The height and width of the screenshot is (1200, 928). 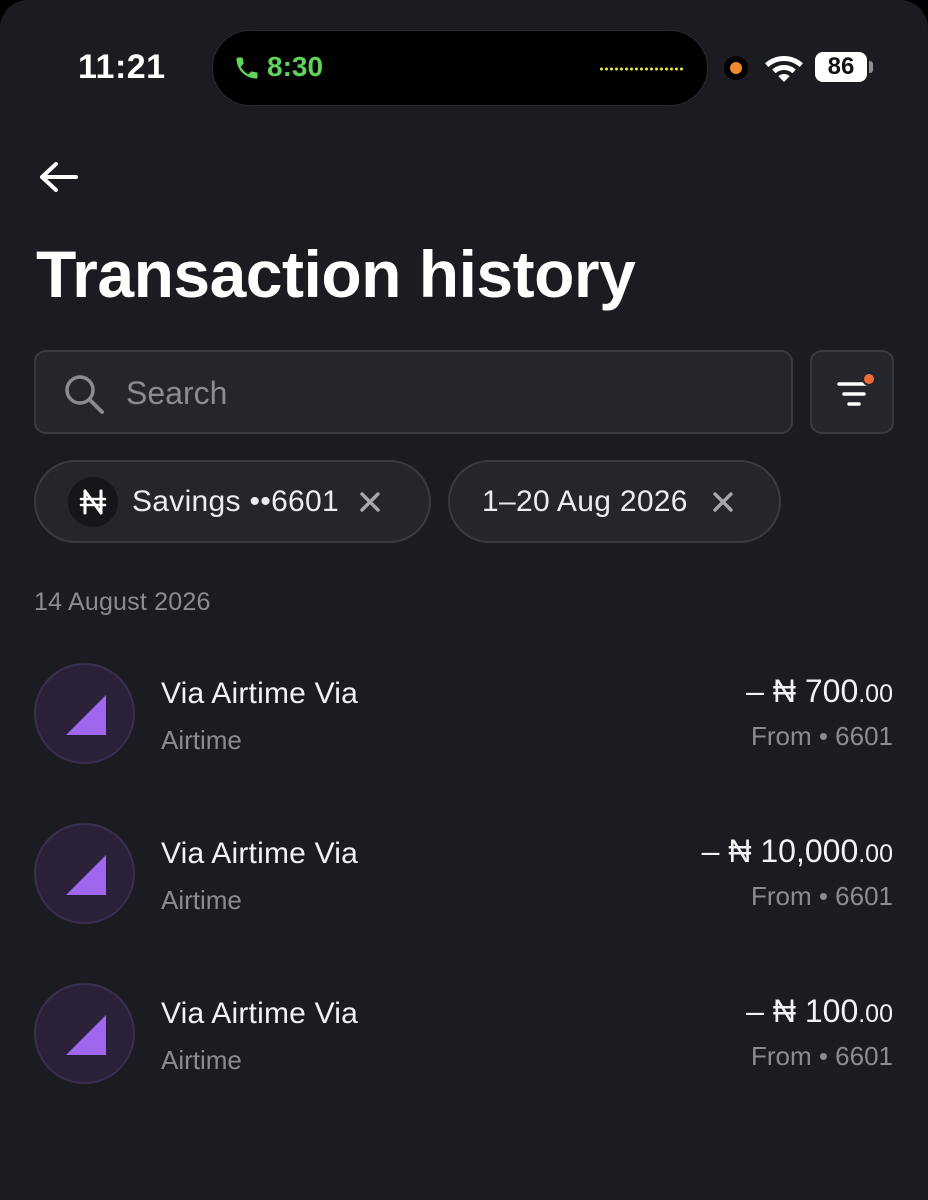 What do you see at coordinates (336, 274) in the screenshot?
I see `page-title: Transaction history` at bounding box center [336, 274].